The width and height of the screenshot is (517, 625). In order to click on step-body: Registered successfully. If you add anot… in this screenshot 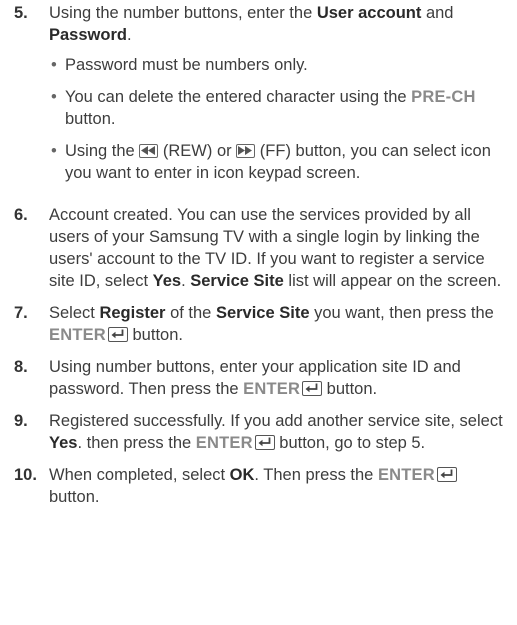, I will do `click(279, 432)`.